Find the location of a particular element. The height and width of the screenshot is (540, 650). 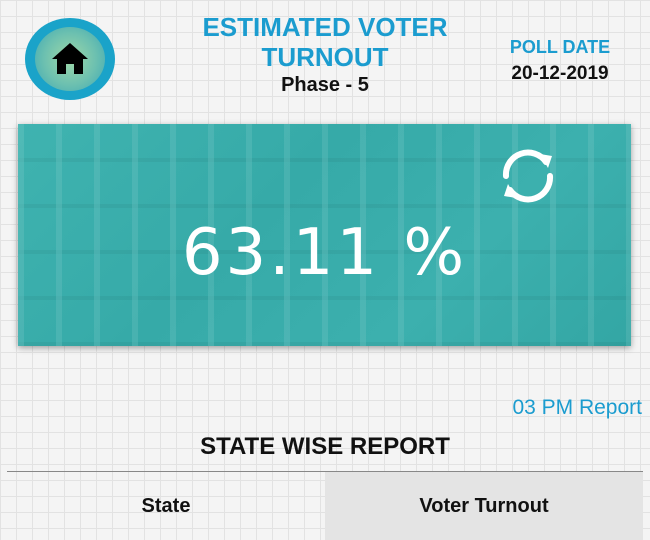

home-button-inner is located at coordinates (70, 59).